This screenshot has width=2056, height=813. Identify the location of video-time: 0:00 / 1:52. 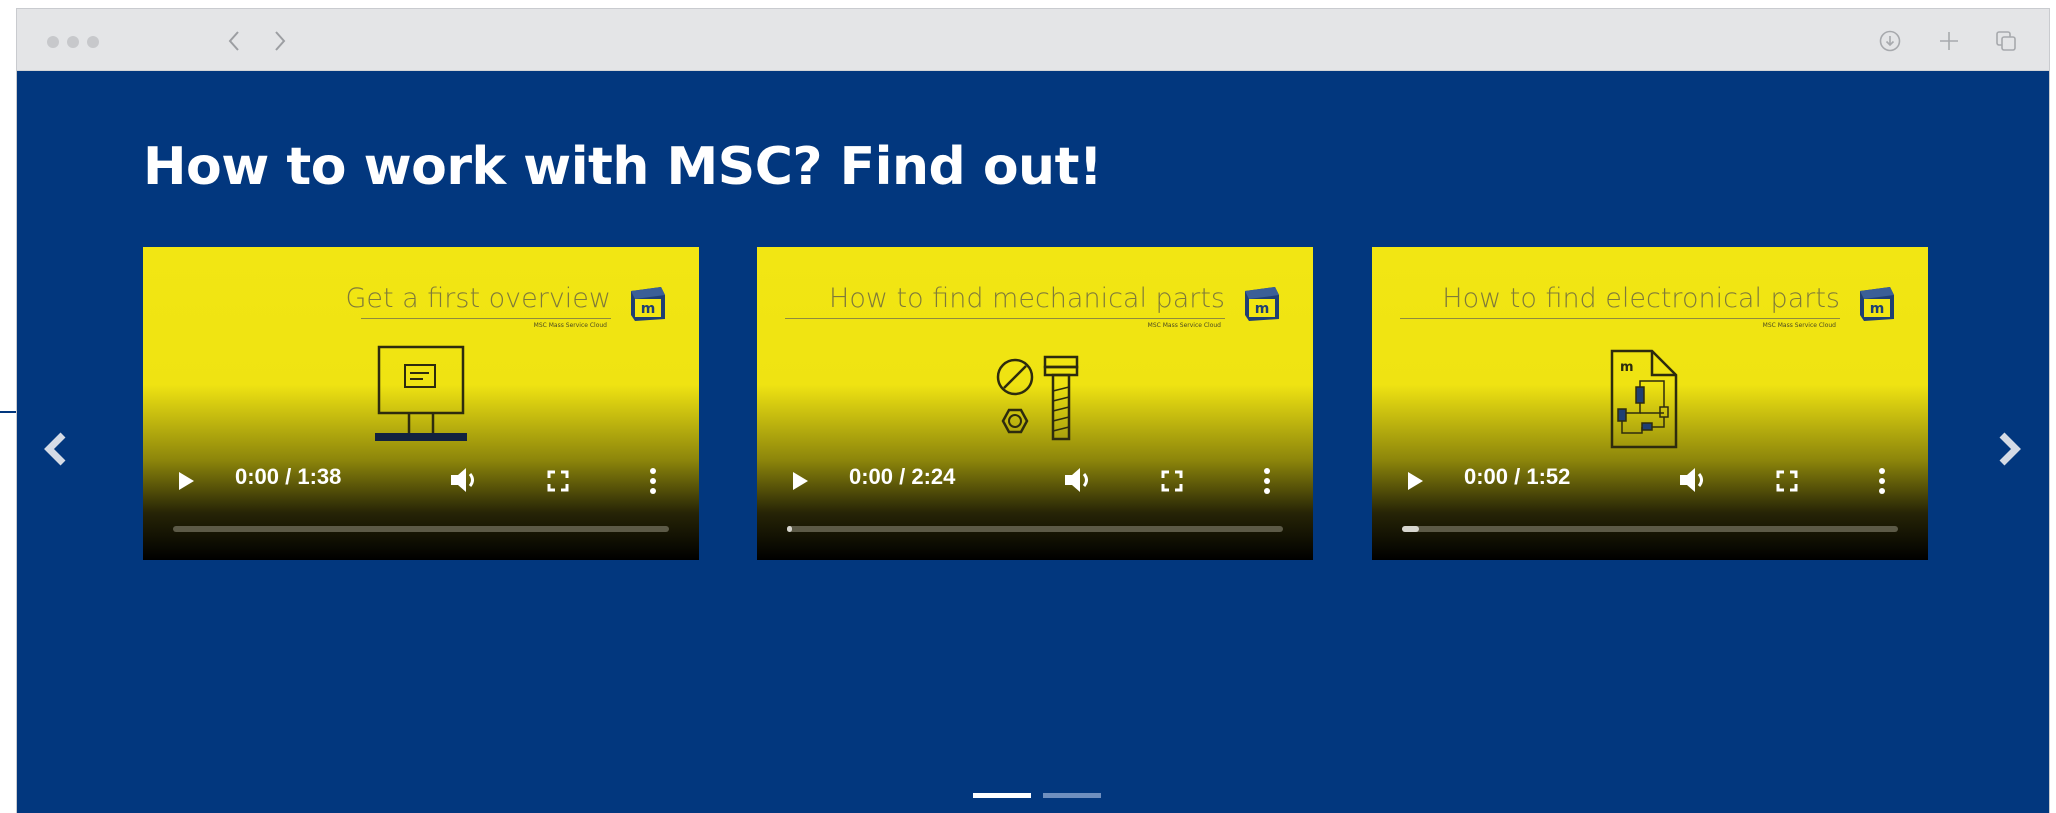
(1517, 476).